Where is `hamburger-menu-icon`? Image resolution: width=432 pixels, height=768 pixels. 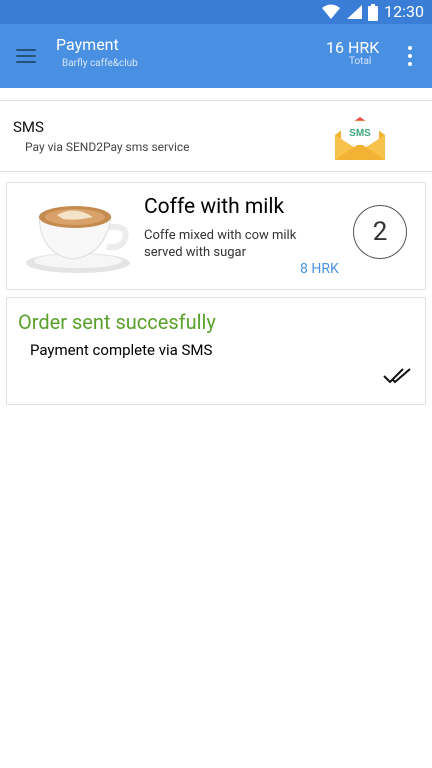 hamburger-menu-icon is located at coordinates (26, 56).